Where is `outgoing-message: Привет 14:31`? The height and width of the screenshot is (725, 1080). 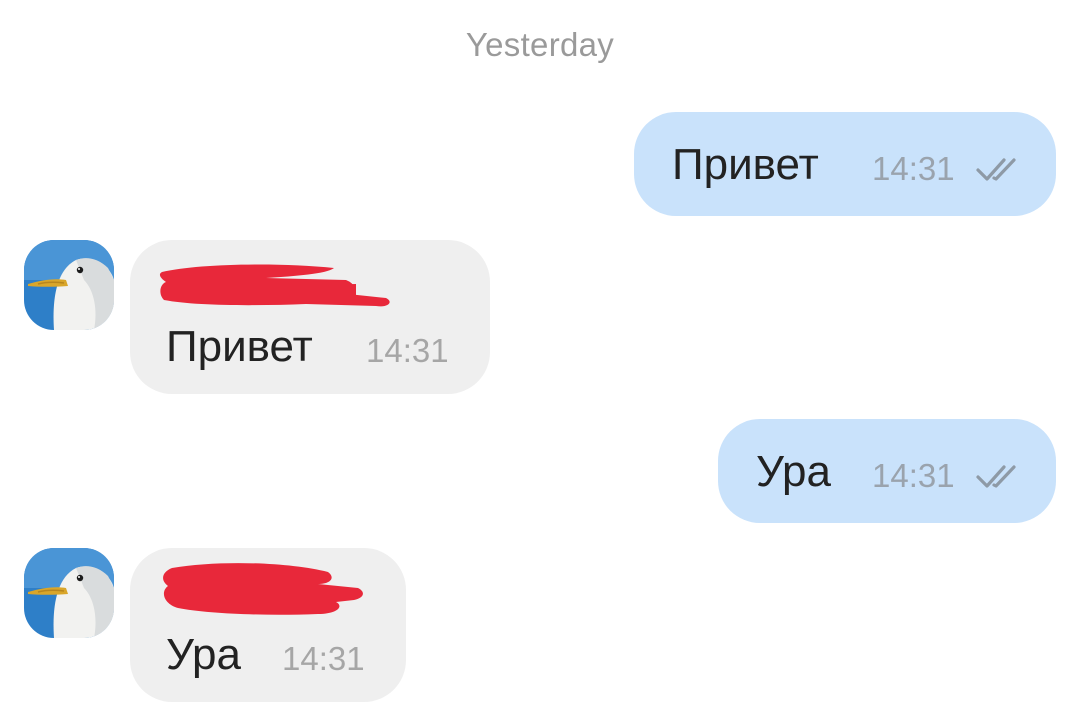
outgoing-message: Привет 14:31 is located at coordinates (845, 164).